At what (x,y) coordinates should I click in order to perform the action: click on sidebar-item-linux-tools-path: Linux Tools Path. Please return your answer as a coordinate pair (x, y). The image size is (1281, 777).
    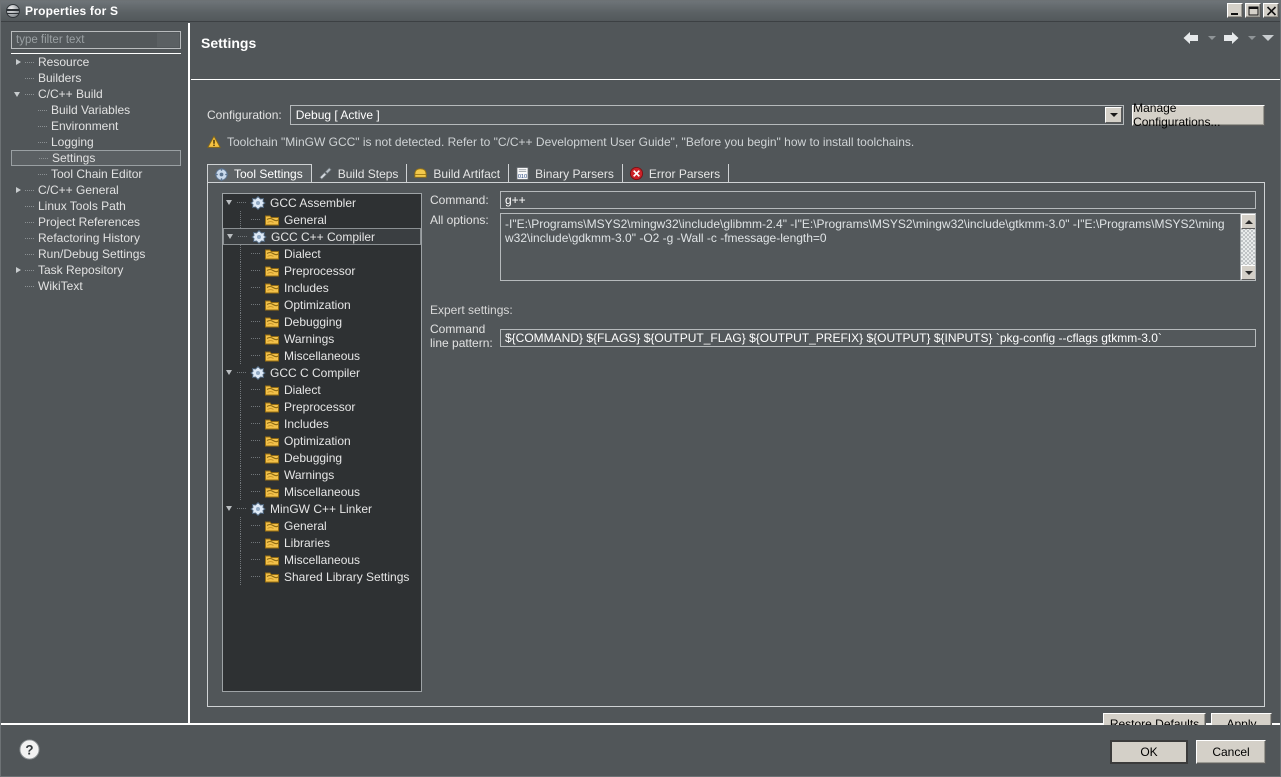
    Looking at the image, I should click on (96, 206).